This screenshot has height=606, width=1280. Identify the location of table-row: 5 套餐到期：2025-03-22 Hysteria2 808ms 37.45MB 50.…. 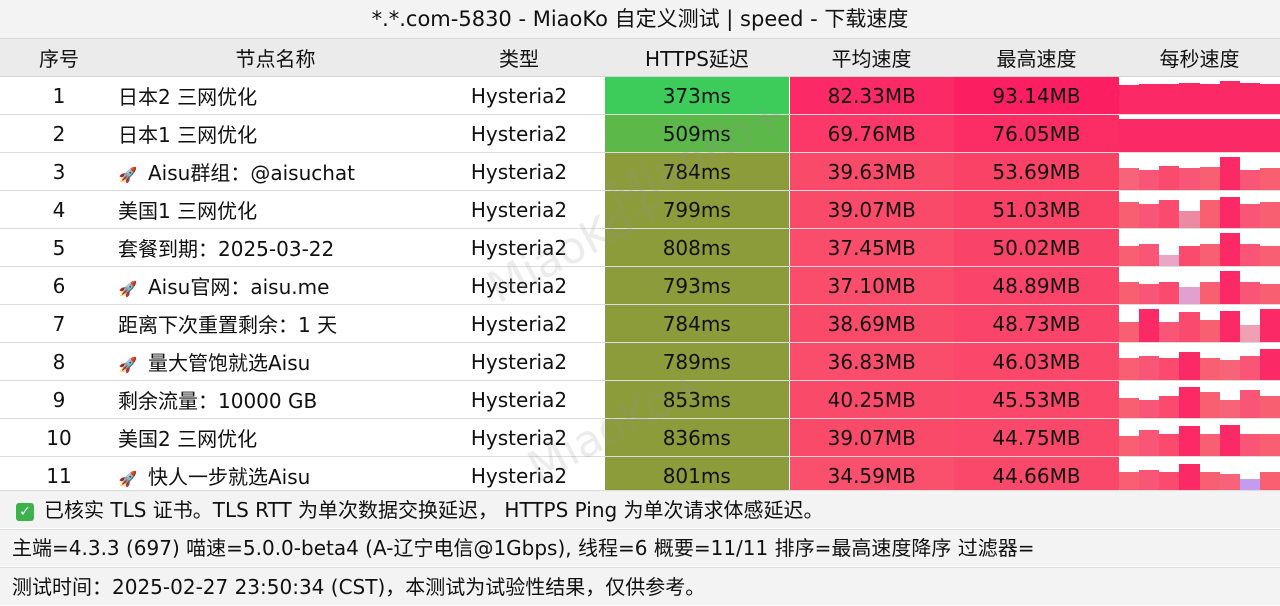
(640, 247).